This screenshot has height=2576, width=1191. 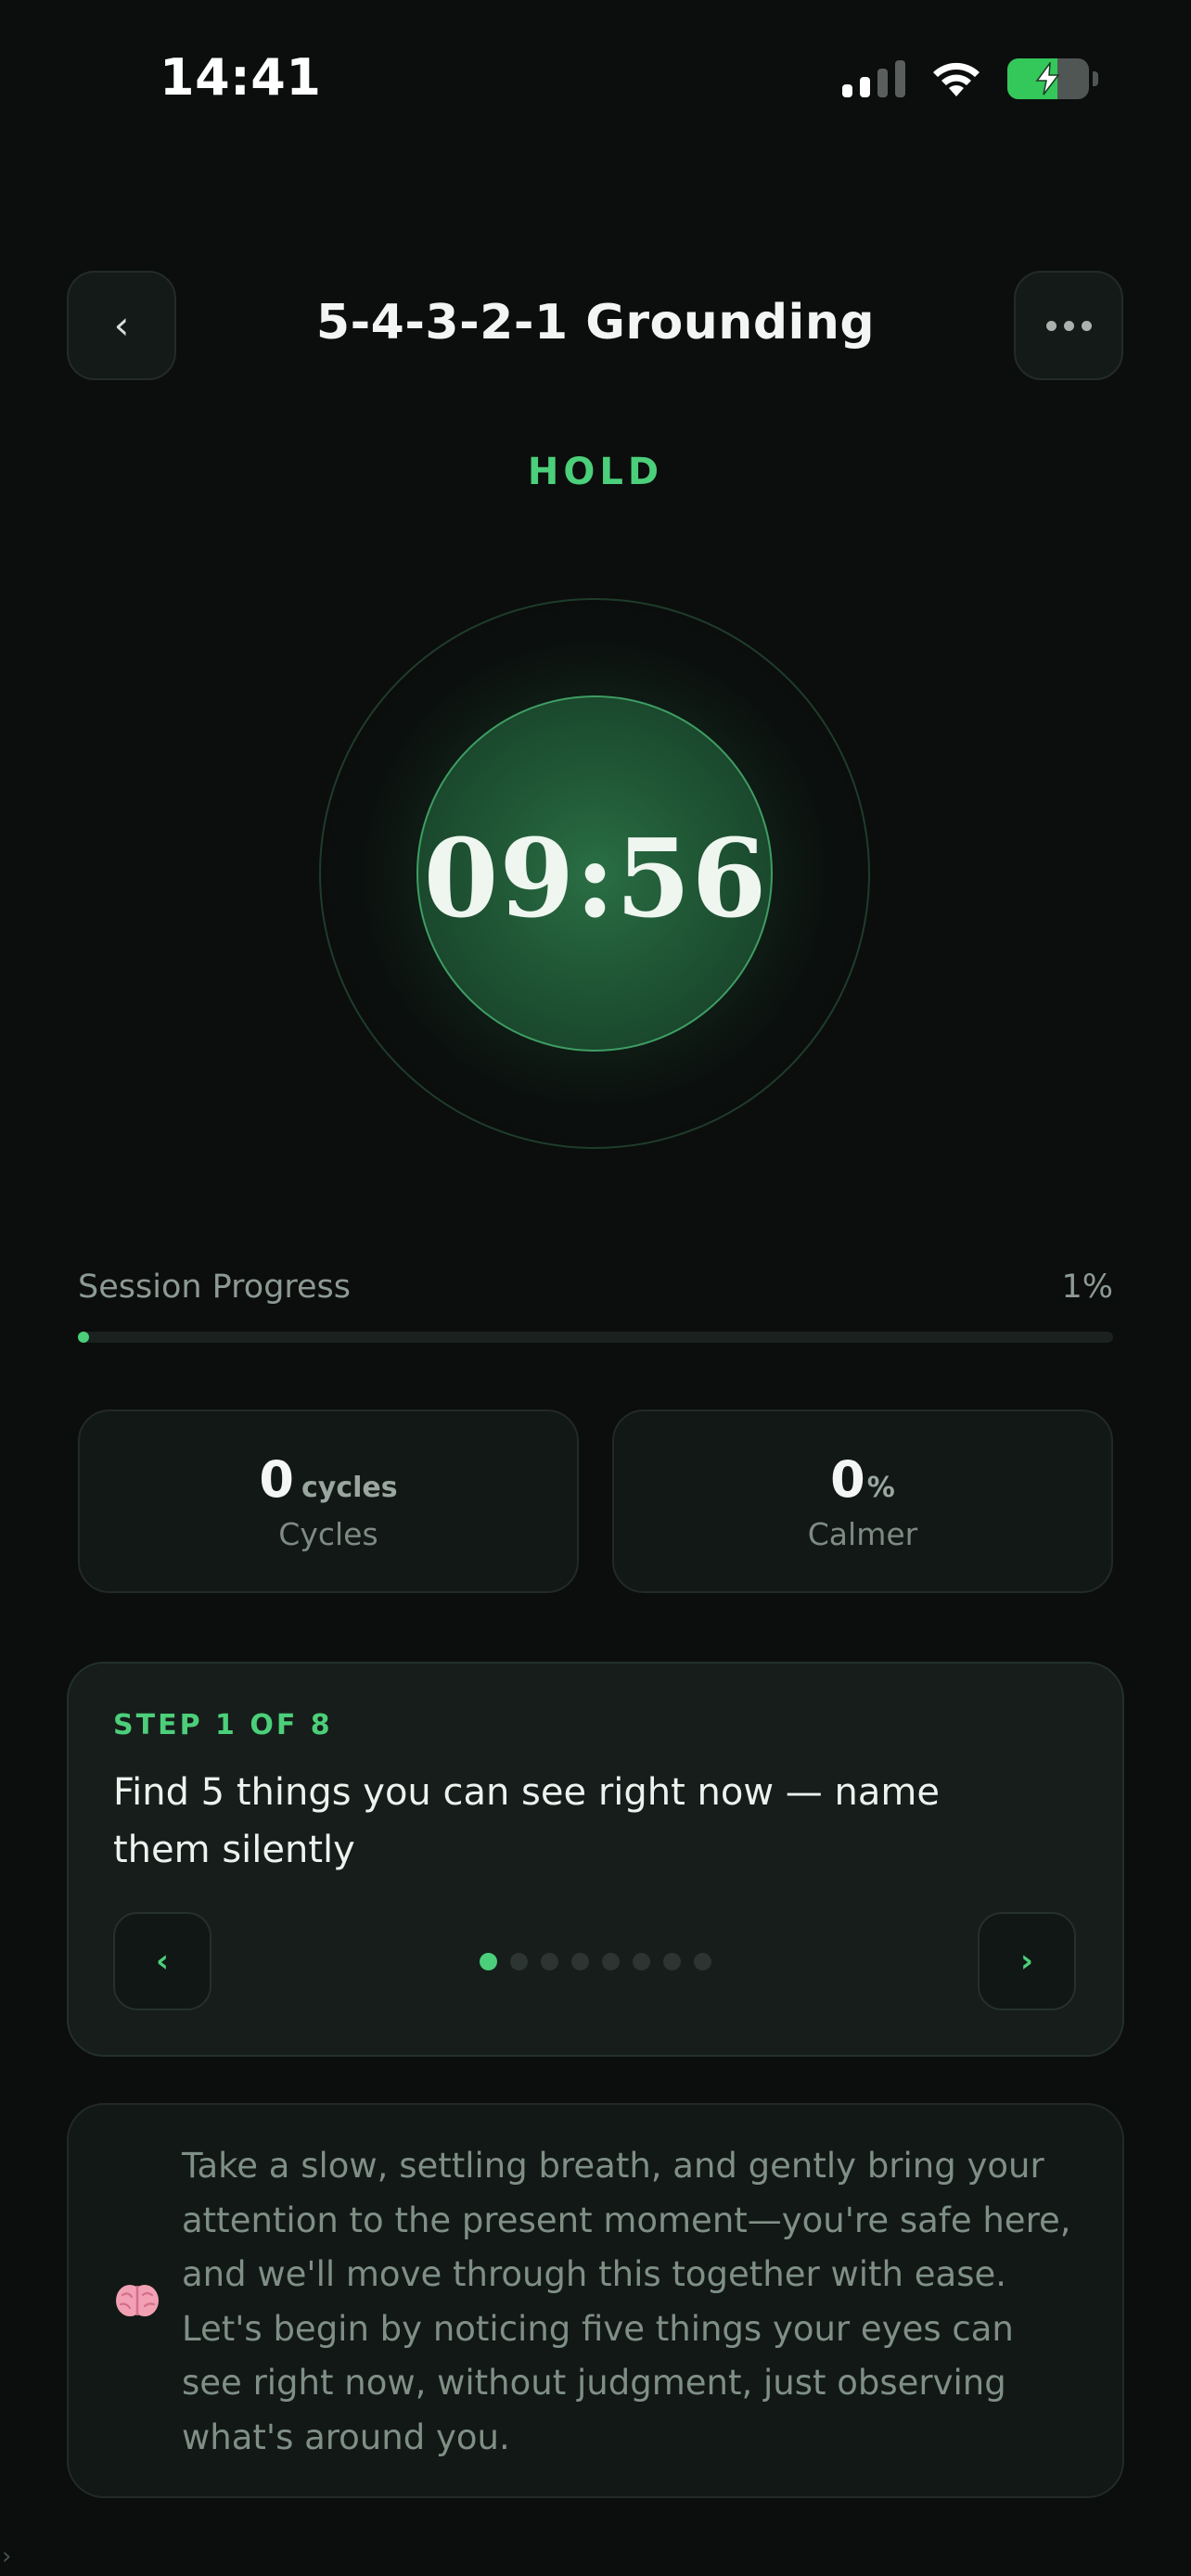 I want to click on stat-card-calmer: 0 % Calmer, so click(x=862, y=1501).